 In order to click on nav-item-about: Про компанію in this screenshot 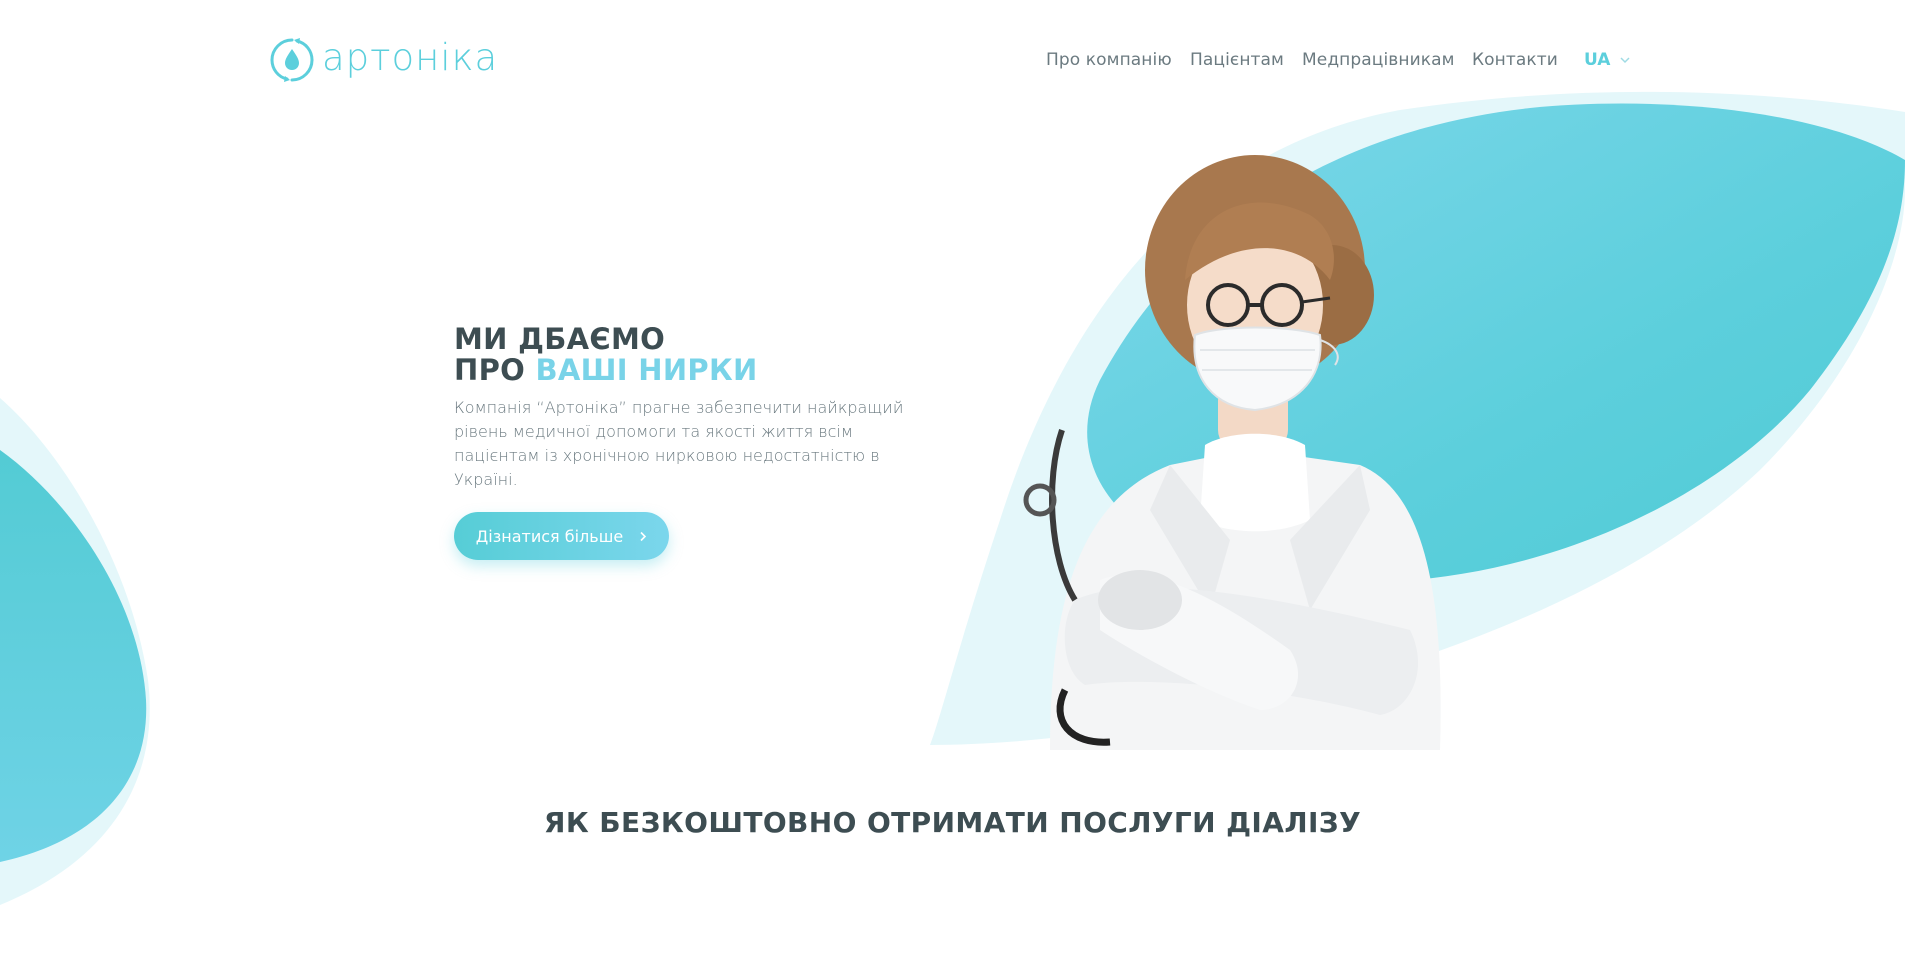, I will do `click(1109, 60)`.